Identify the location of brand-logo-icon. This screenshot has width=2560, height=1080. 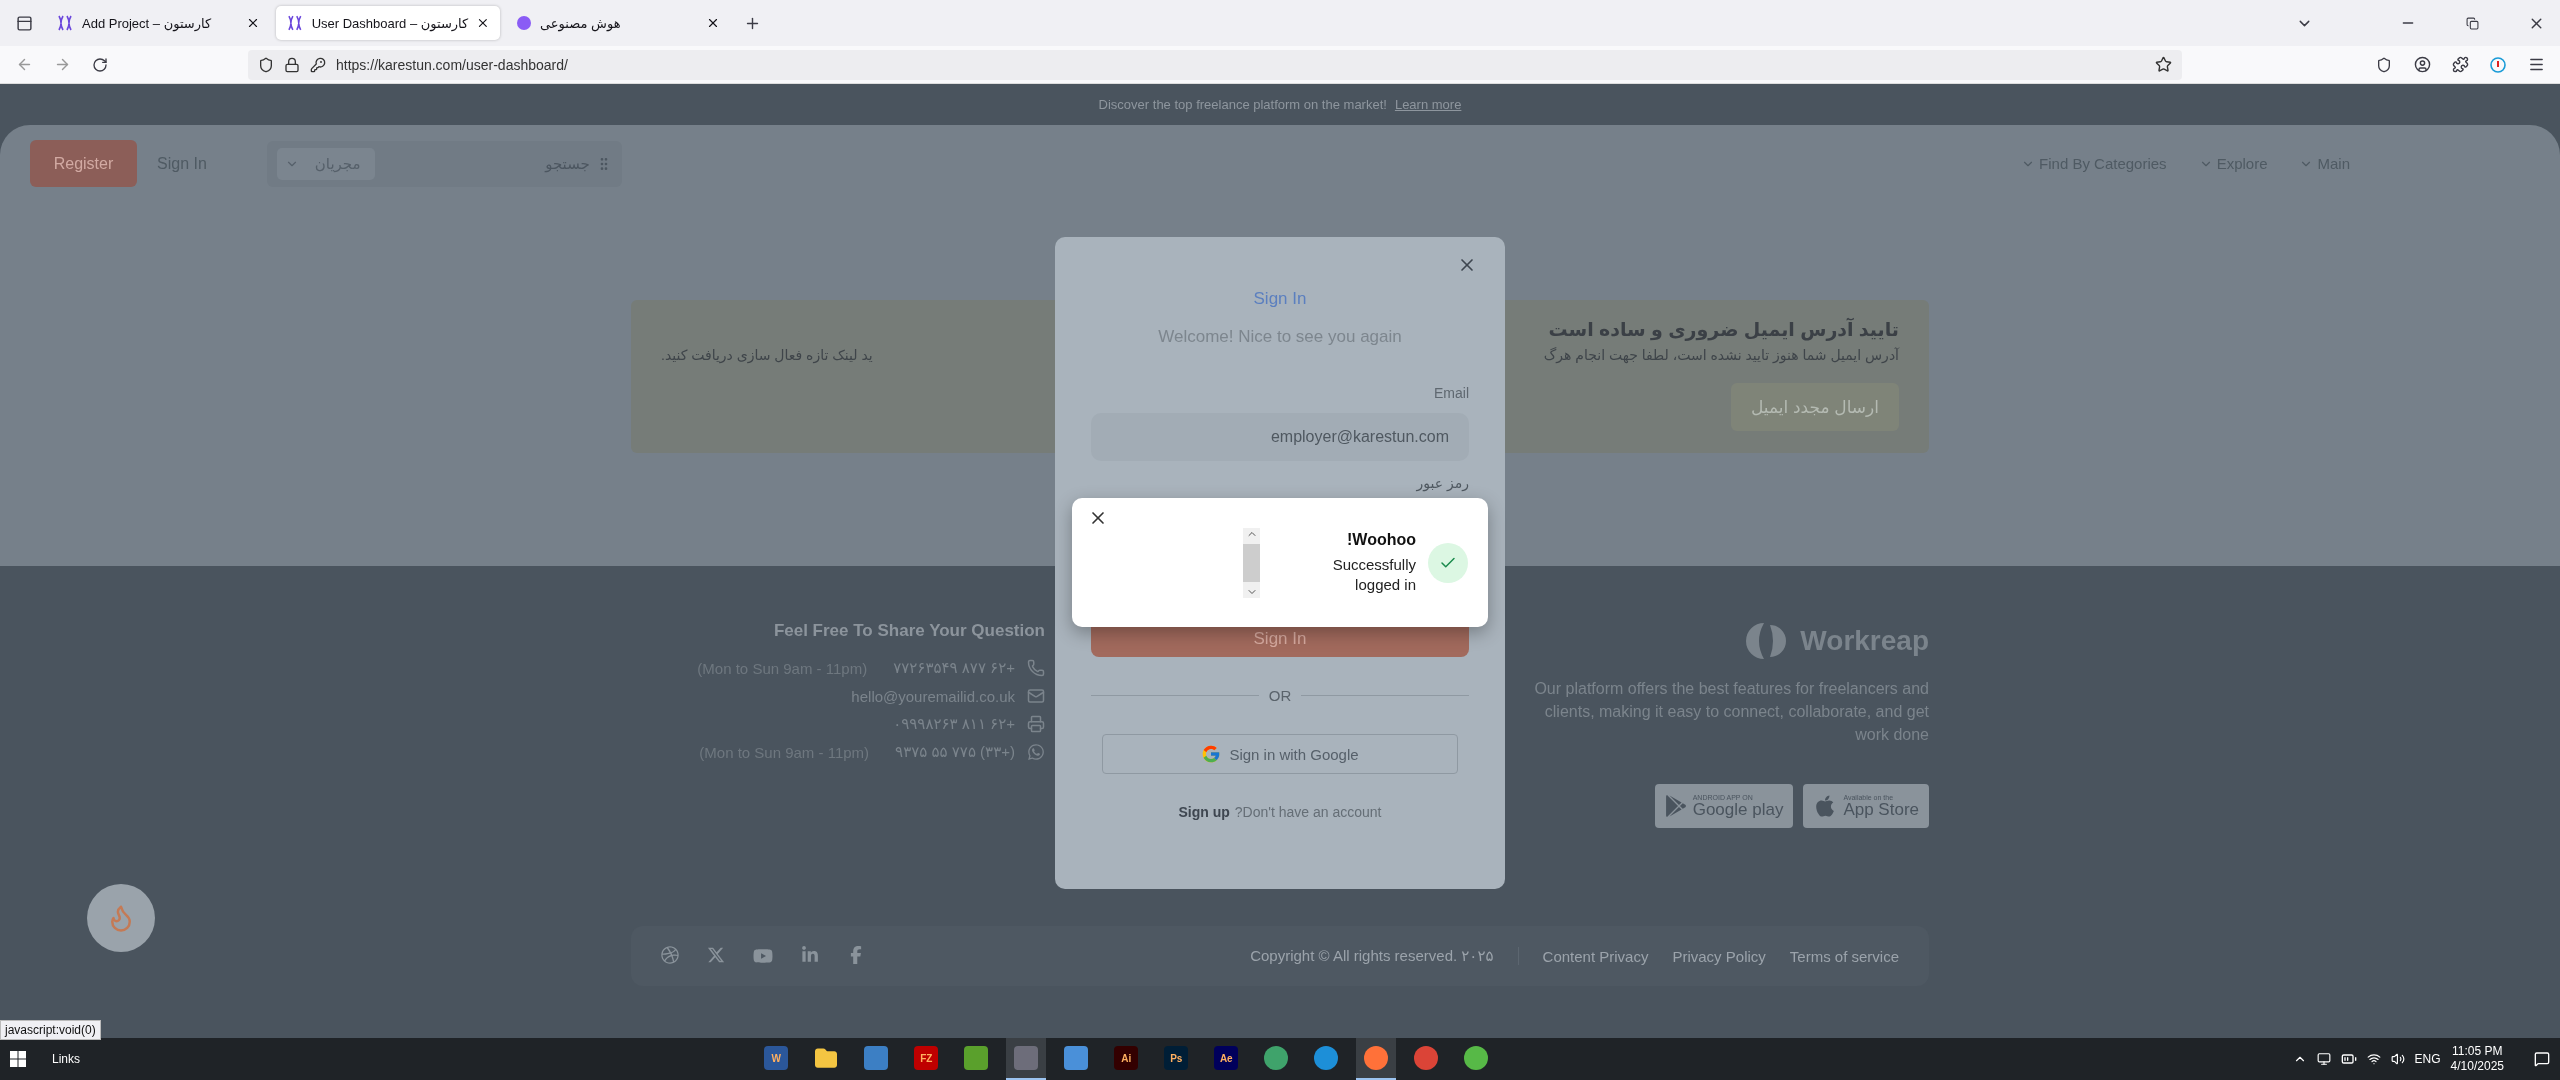
(1766, 641).